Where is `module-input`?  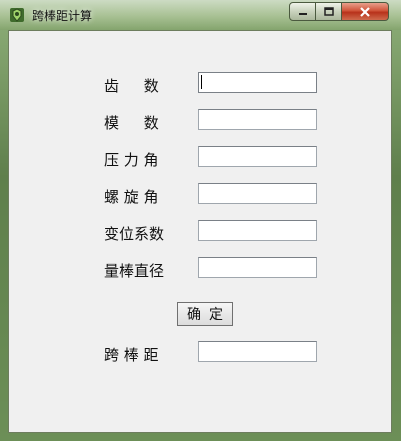
module-input is located at coordinates (257, 119).